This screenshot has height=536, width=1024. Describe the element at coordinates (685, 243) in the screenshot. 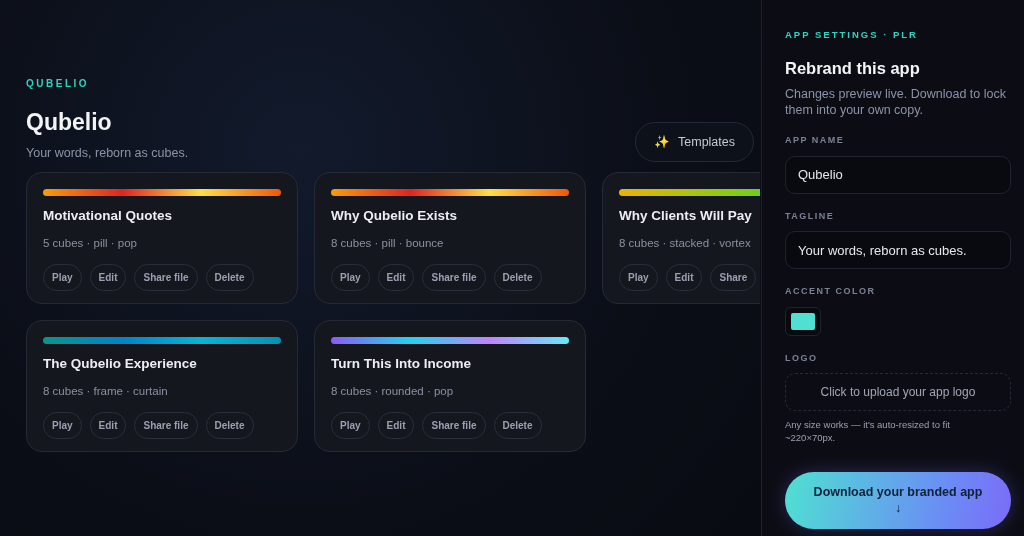

I see `card-meta: 8 cubes · stacked · vortex` at that location.